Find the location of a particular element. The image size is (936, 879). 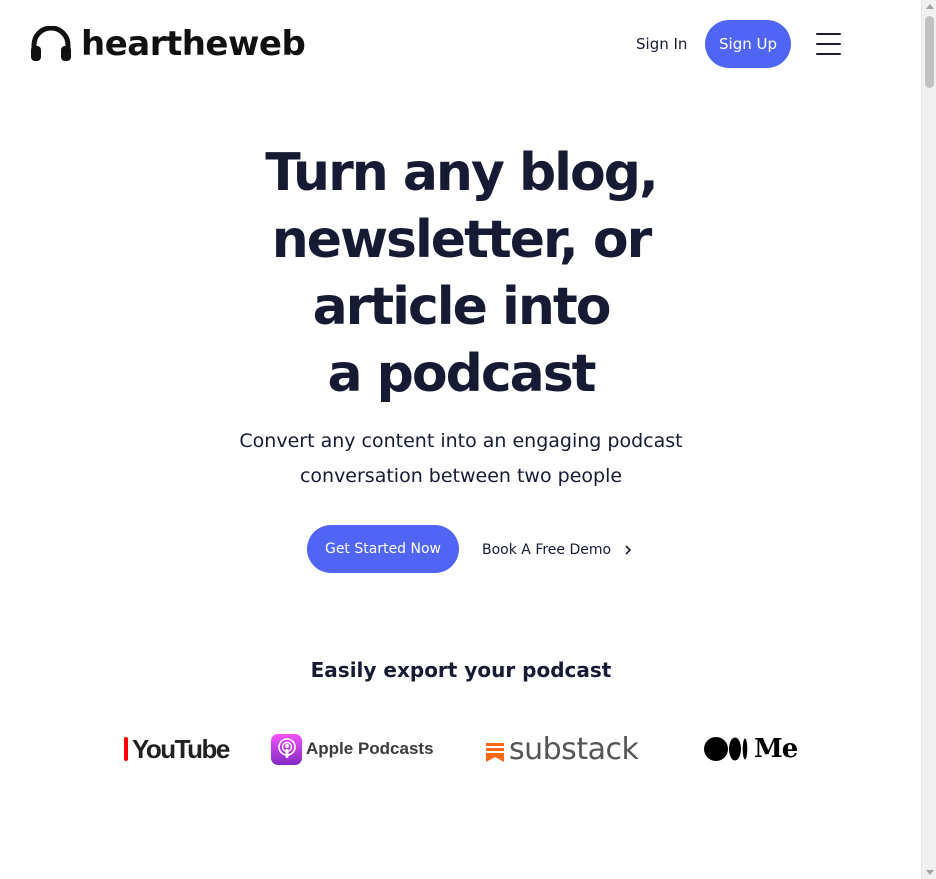

apple-podcasts-logo: Apple Podcasts is located at coordinates (352, 749).